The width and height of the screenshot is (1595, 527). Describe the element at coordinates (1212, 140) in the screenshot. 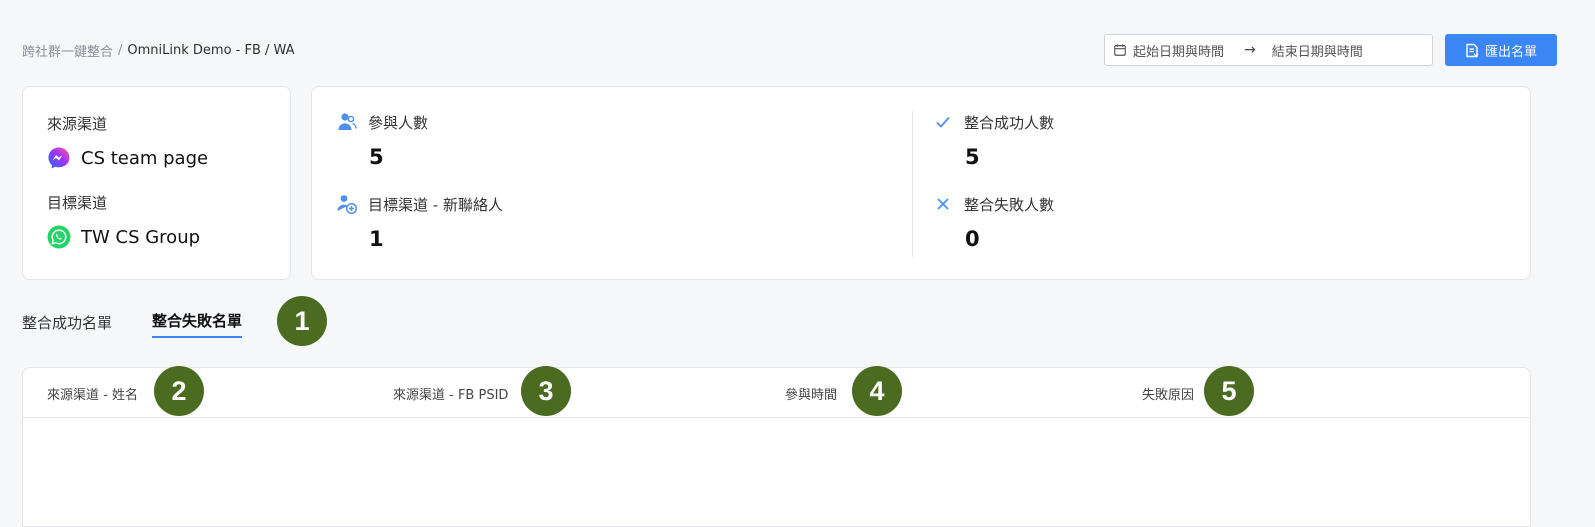

I see `stat-success: 整合成功人數 5` at that location.